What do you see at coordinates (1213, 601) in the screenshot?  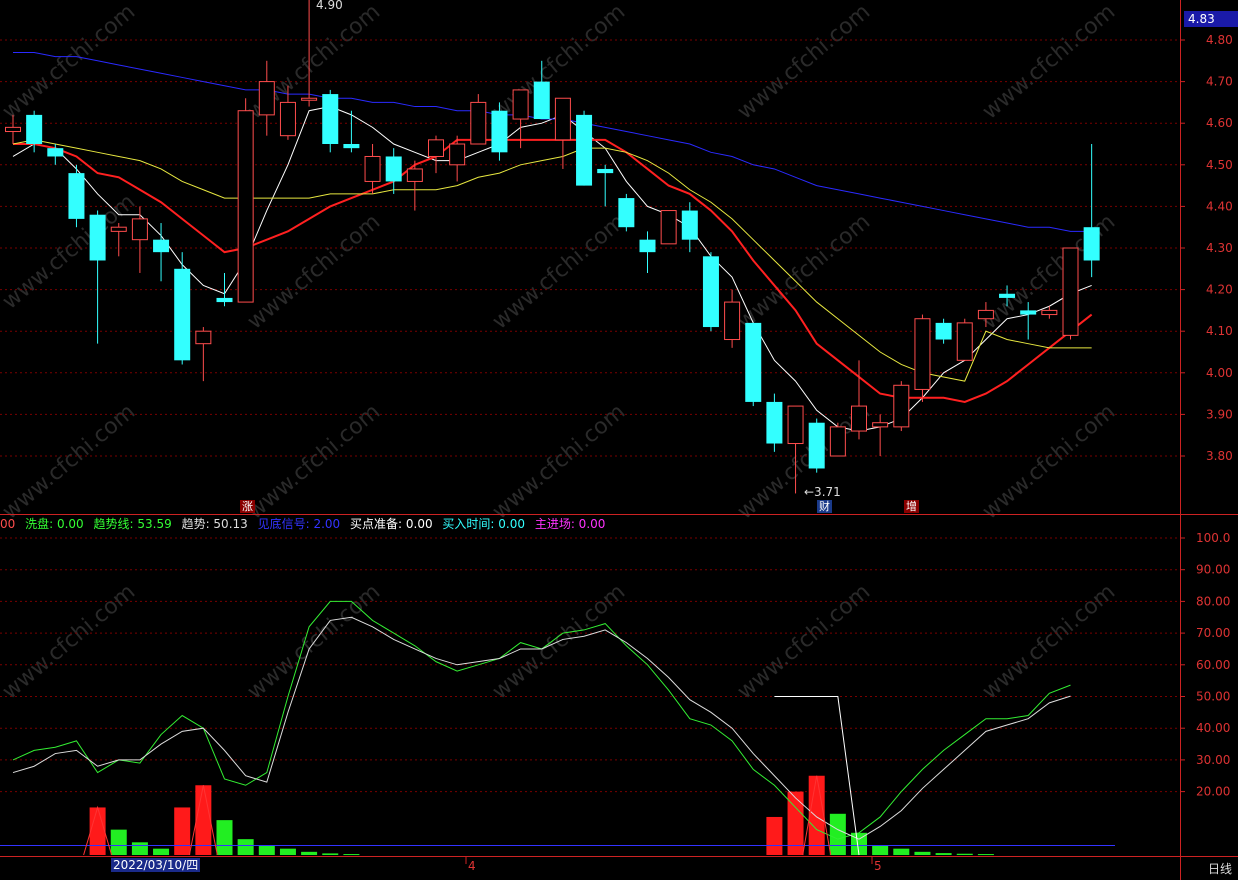 I see `indicator-axis-tick-label: 80.00` at bounding box center [1213, 601].